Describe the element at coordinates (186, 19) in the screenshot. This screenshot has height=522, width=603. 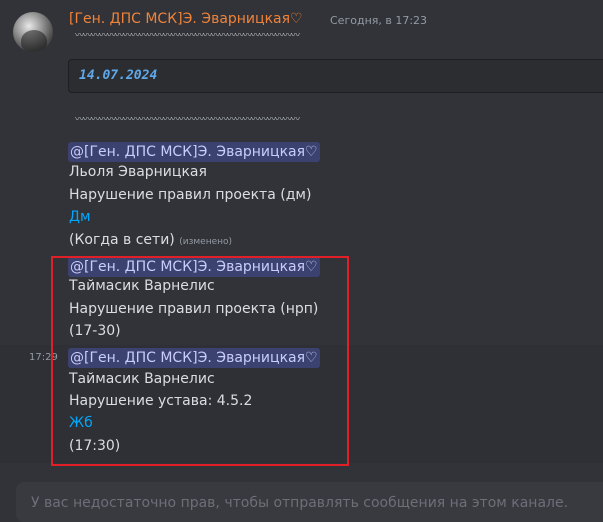
I see `author-name: [Ген. ДПС МСК]Э. Эварницкая♡` at that location.